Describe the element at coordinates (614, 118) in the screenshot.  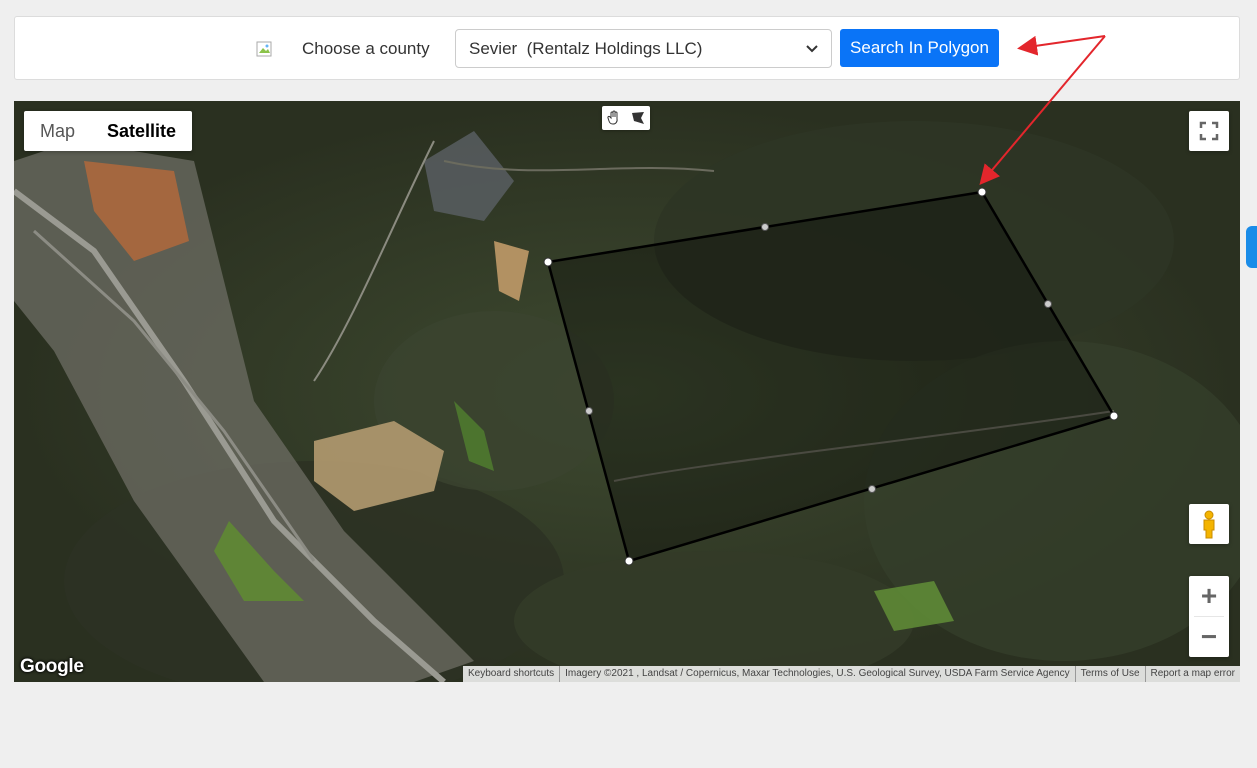
I see `hand-icon` at that location.